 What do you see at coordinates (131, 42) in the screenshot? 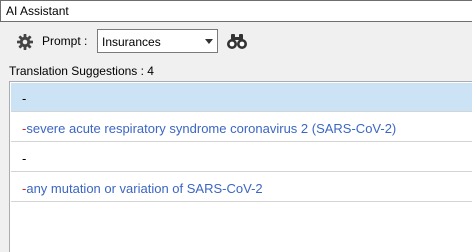
I see `prompt-select-value: Insurances` at bounding box center [131, 42].